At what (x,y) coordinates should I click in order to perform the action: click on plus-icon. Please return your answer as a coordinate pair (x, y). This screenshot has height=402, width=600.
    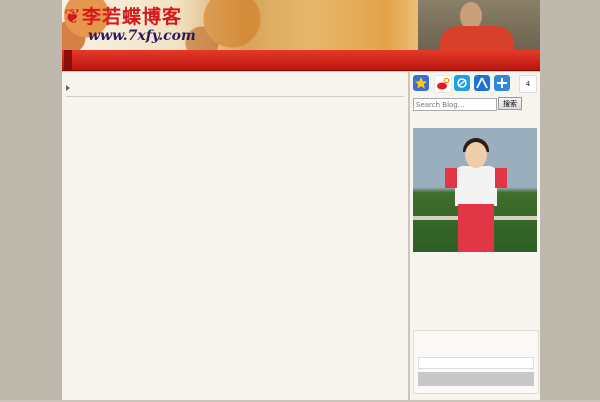
    Looking at the image, I should click on (502, 83).